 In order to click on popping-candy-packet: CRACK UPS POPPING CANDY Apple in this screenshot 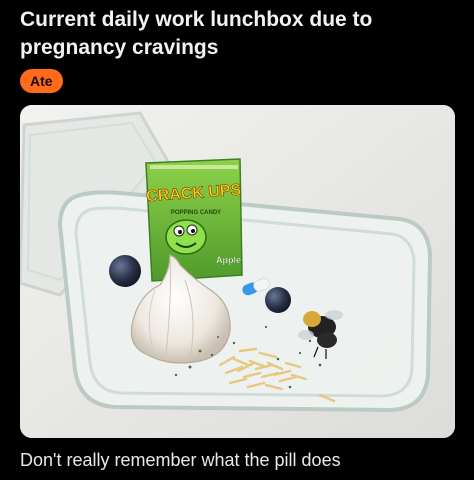, I will do `click(194, 220)`.